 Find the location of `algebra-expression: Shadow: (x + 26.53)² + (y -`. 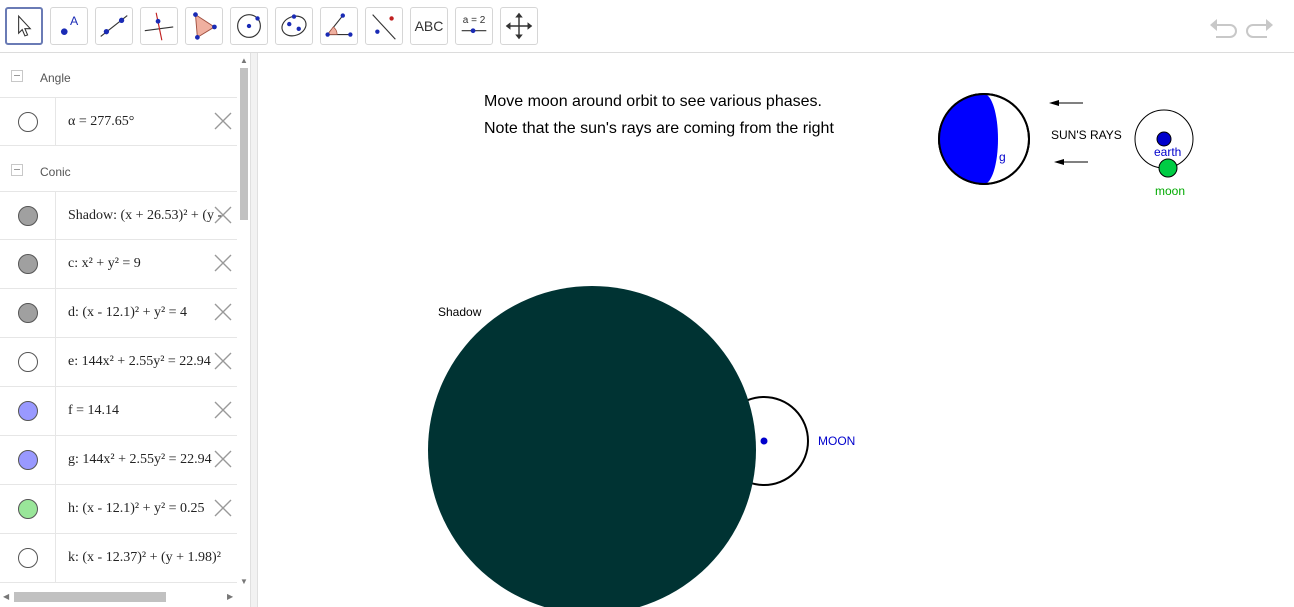

algebra-expression: Shadow: (x + 26.53)² + (y - is located at coordinates (145, 216).